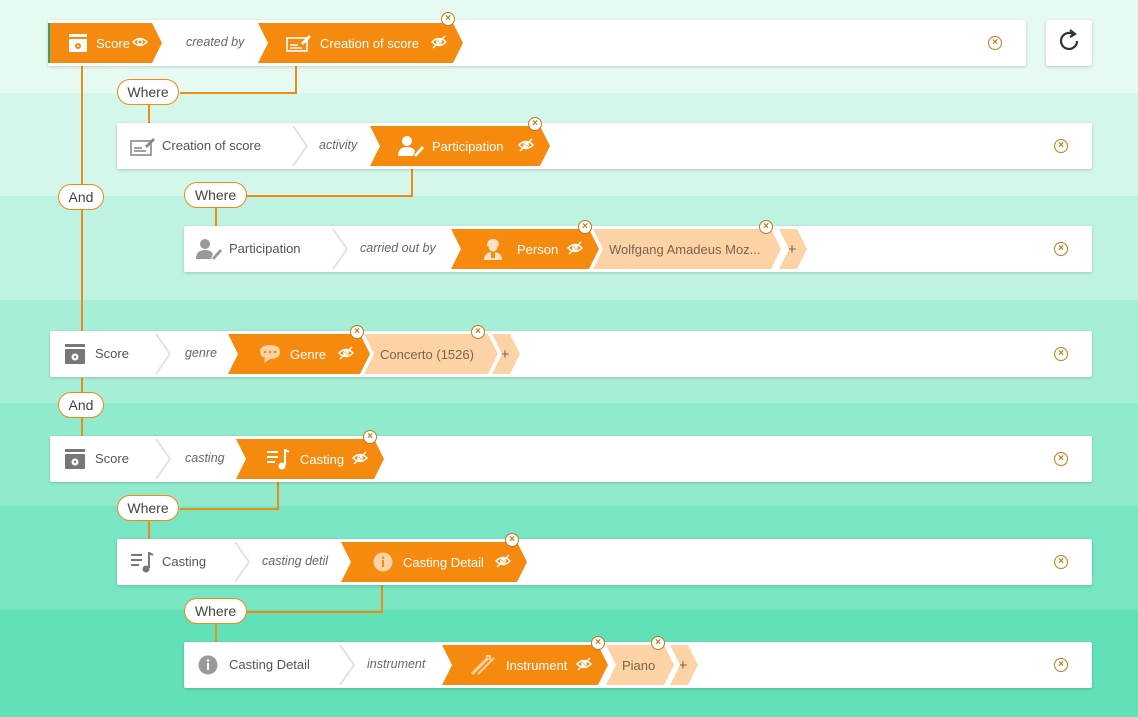  Describe the element at coordinates (265, 248) in the screenshot. I see `subject-label: Participation` at that location.